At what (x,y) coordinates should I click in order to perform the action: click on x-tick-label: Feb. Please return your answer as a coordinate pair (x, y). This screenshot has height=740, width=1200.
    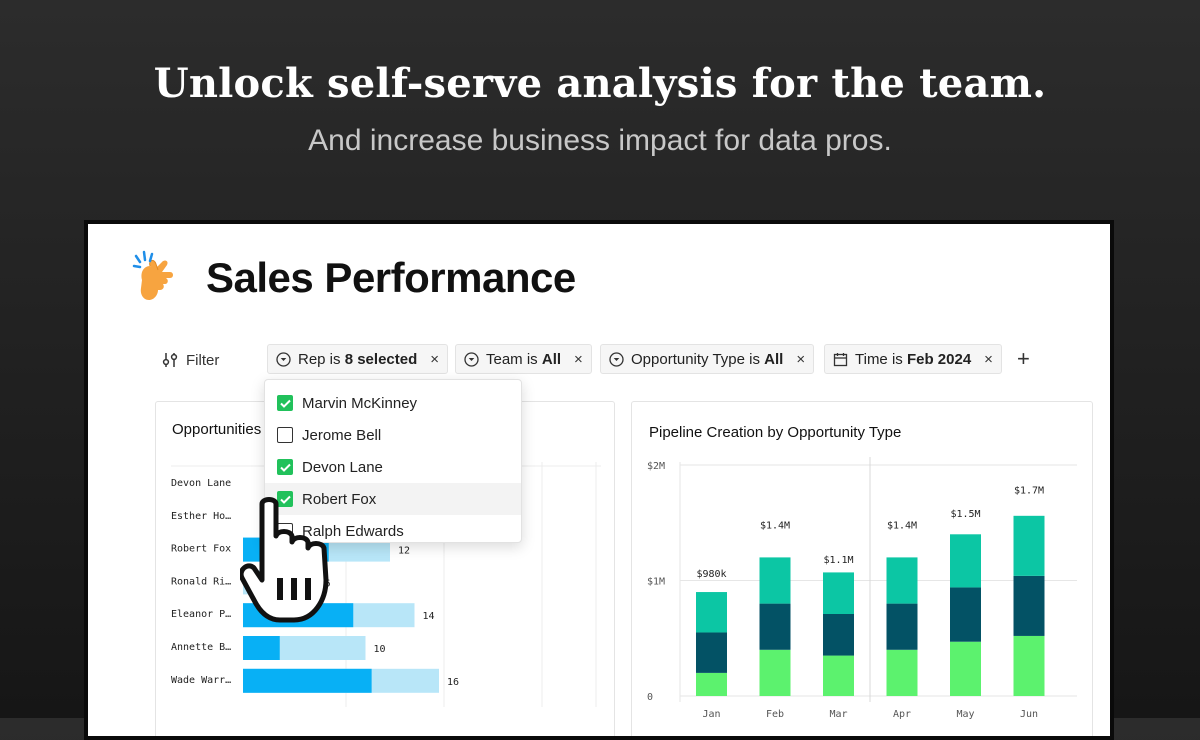
    Looking at the image, I should click on (775, 714).